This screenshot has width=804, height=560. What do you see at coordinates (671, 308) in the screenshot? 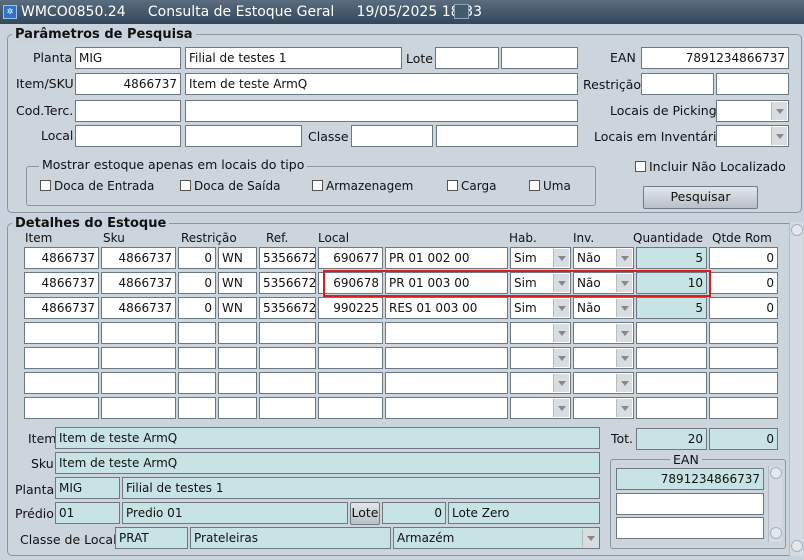
I see `cell-qtd: 5` at bounding box center [671, 308].